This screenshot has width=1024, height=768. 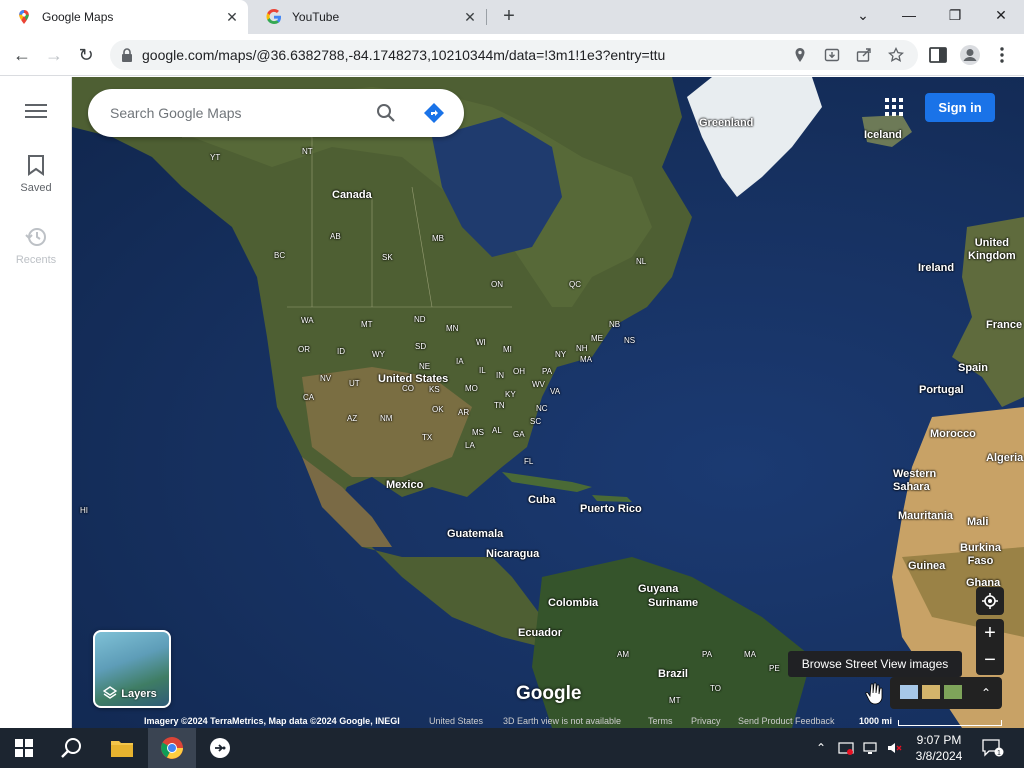 What do you see at coordinates (832, 55) in the screenshot?
I see `install-app-icon` at bounding box center [832, 55].